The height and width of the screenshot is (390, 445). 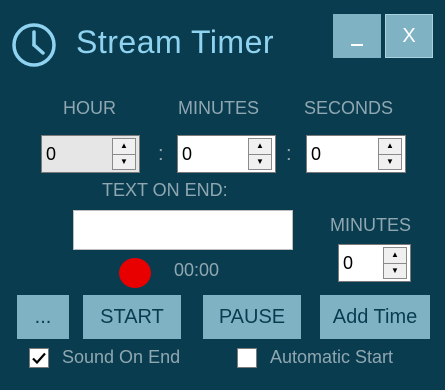 What do you see at coordinates (375, 317) in the screenshot?
I see `add-time-button: Add Time` at bounding box center [375, 317].